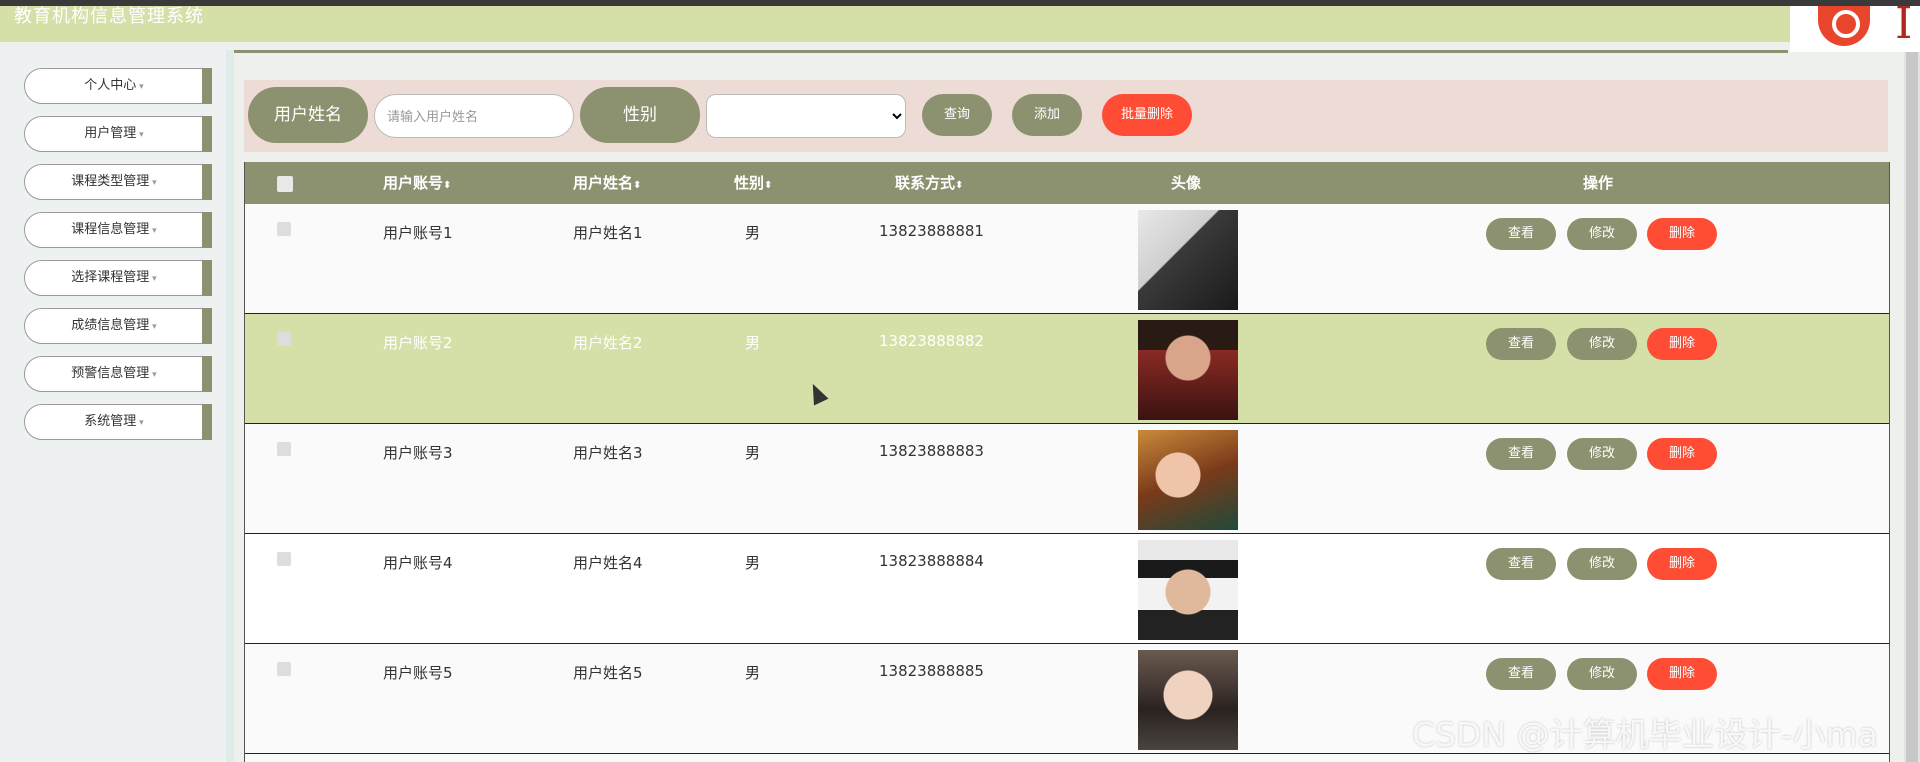 This screenshot has height=762, width=1920. What do you see at coordinates (114, 422) in the screenshot?
I see `sidebar-item-label: 系统管理` at bounding box center [114, 422].